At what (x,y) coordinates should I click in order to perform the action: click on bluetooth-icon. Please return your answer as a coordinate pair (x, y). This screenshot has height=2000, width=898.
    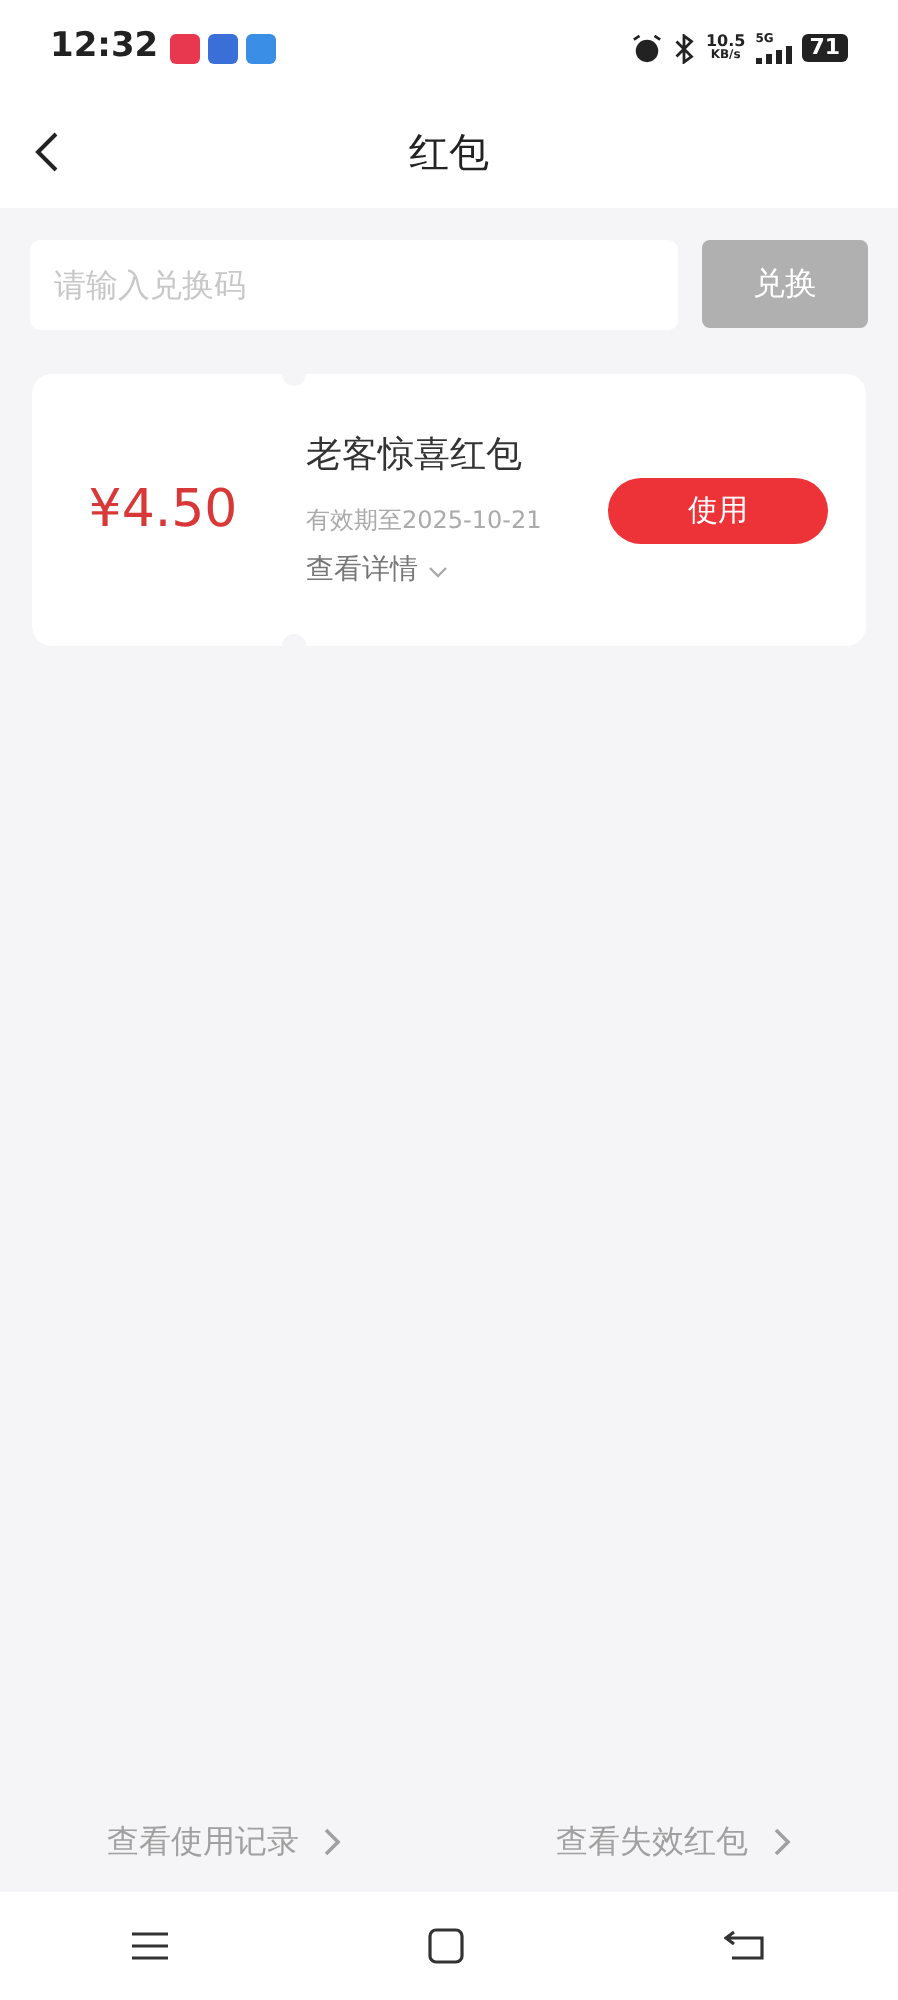
    Looking at the image, I should click on (683, 48).